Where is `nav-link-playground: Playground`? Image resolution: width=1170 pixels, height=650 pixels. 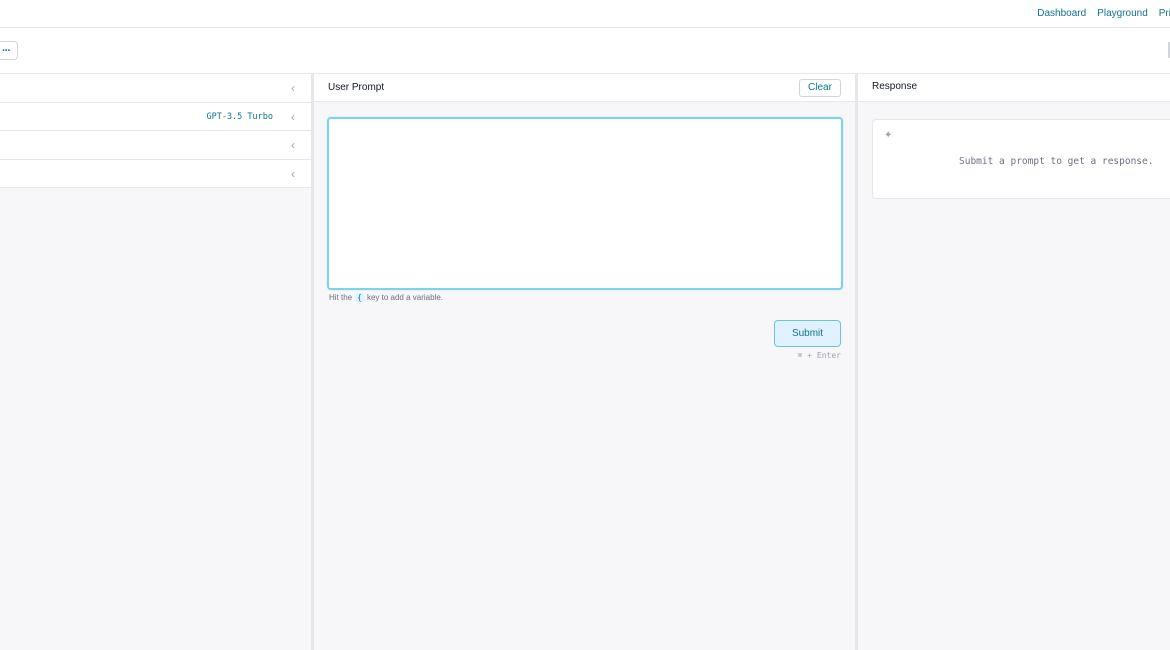 nav-link-playground: Playground is located at coordinates (1122, 13).